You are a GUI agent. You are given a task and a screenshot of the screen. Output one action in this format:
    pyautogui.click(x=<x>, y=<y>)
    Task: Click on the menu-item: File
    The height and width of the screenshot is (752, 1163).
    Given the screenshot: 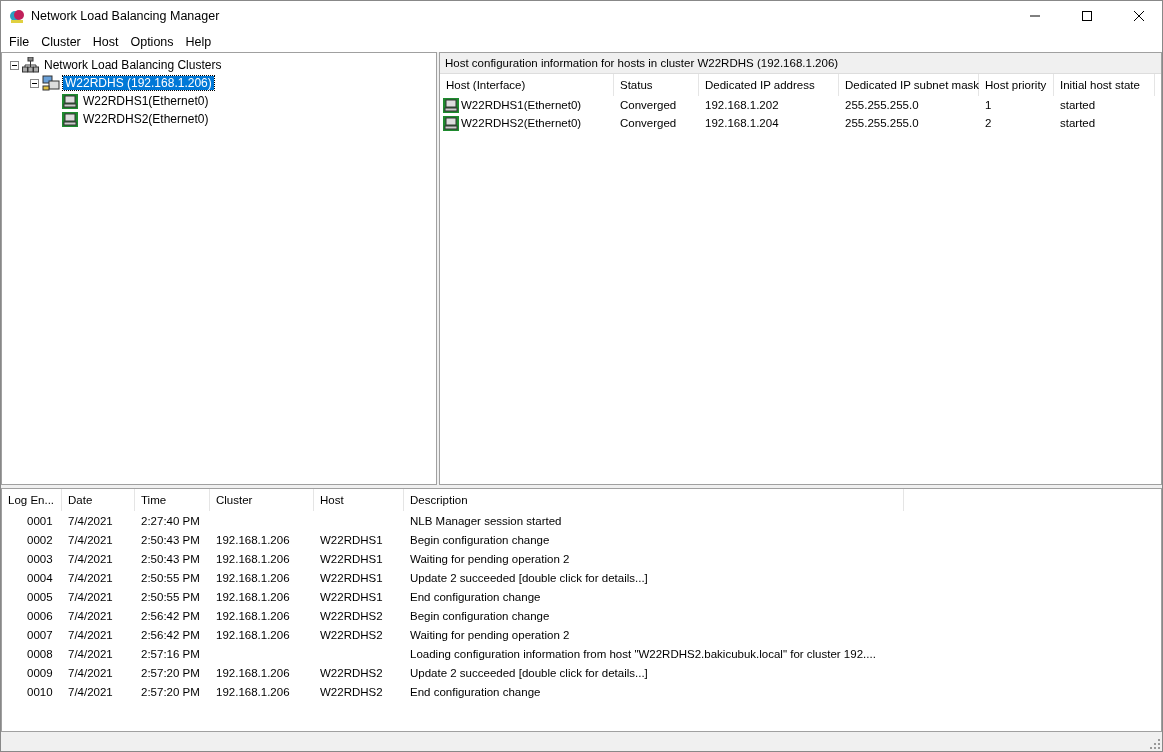 What is the action you would take?
    pyautogui.click(x=19, y=41)
    